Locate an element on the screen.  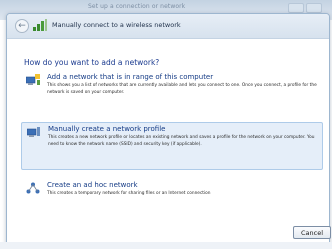
back-button: ← is located at coordinates (22, 26).